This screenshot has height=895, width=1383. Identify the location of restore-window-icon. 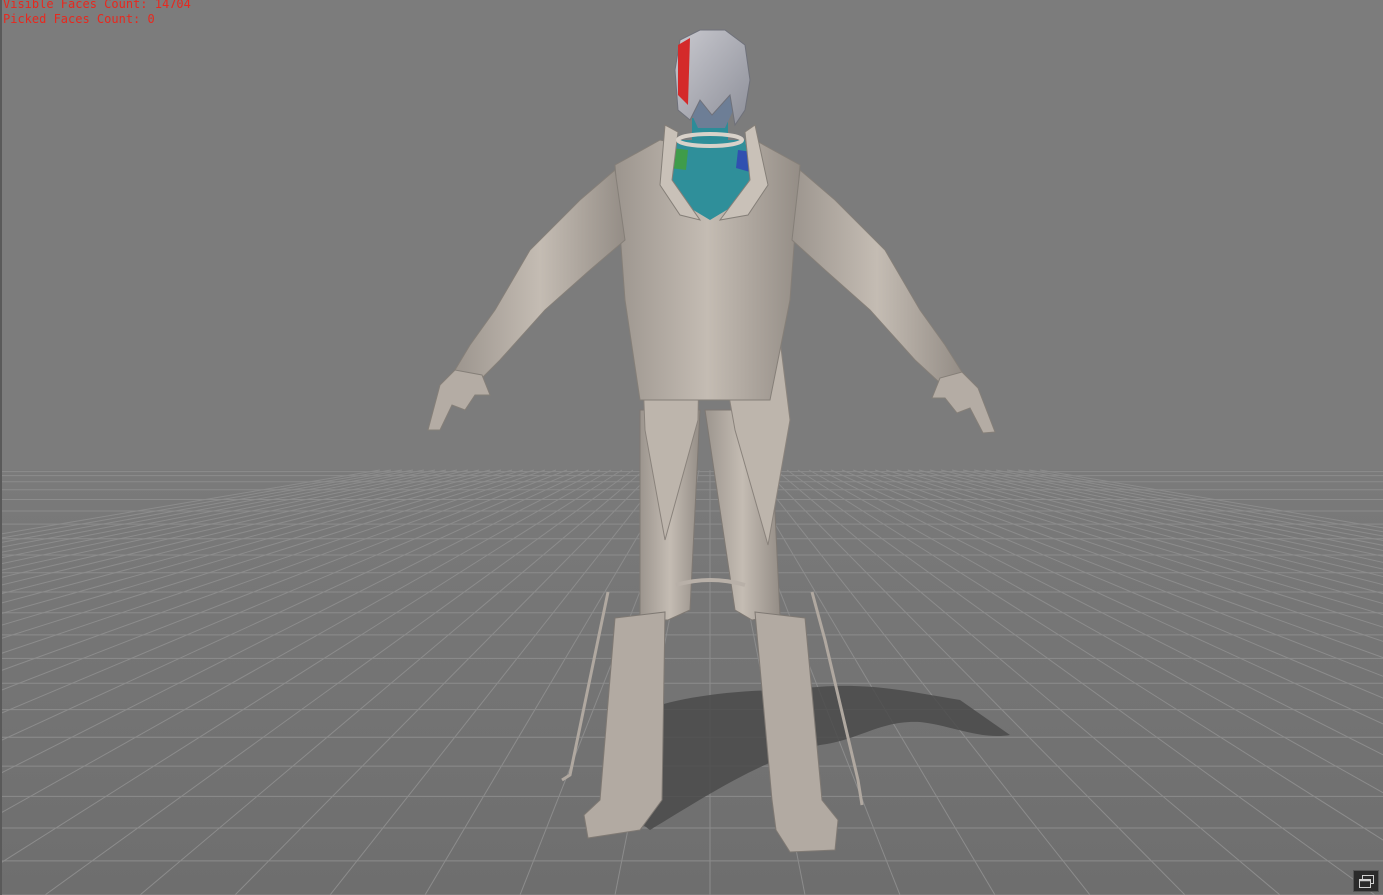
(1366, 881).